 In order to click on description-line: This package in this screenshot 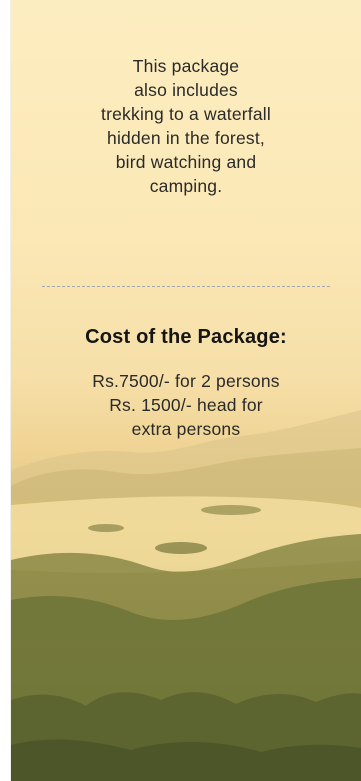, I will do `click(186, 66)`.